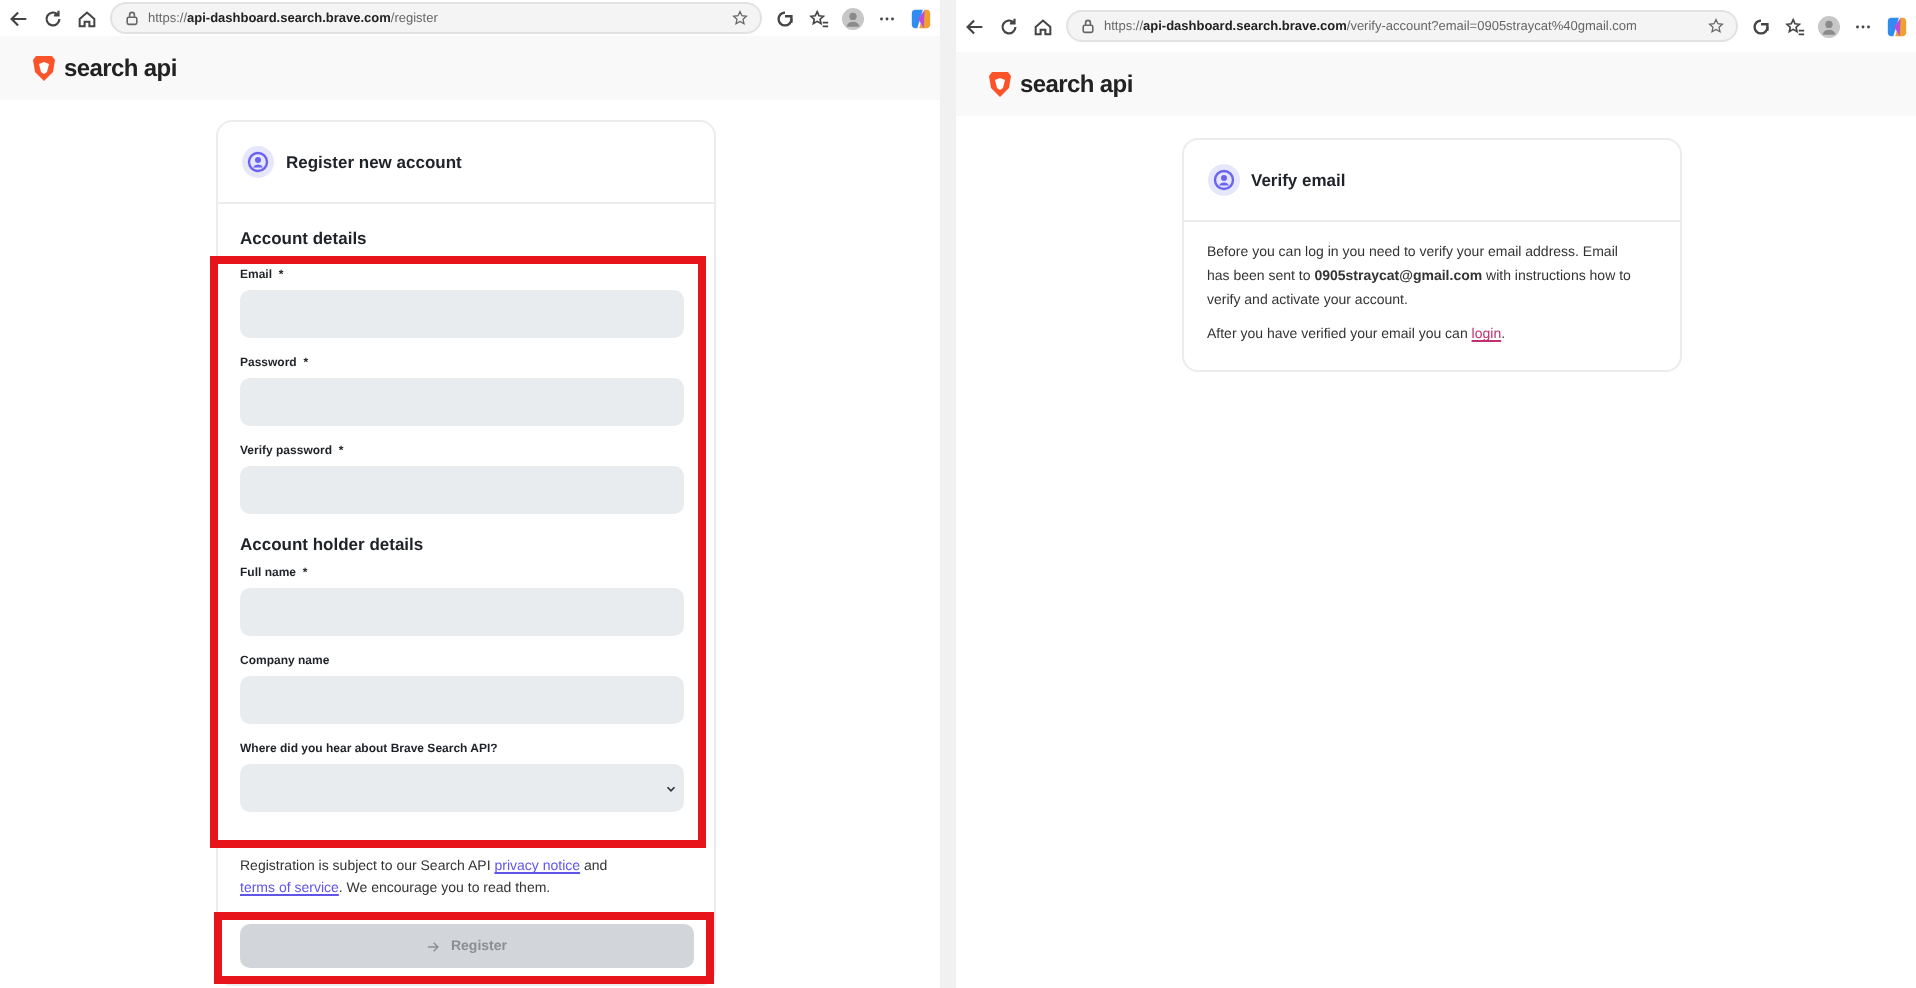 Image resolution: width=1916 pixels, height=988 pixels. I want to click on chevron-down-icon, so click(671, 788).